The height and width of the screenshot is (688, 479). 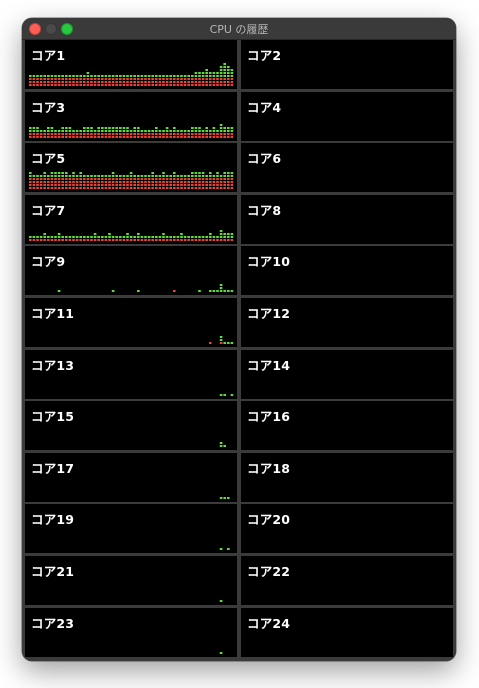 What do you see at coordinates (131, 271) in the screenshot?
I see `core-graph-9: コア9` at bounding box center [131, 271].